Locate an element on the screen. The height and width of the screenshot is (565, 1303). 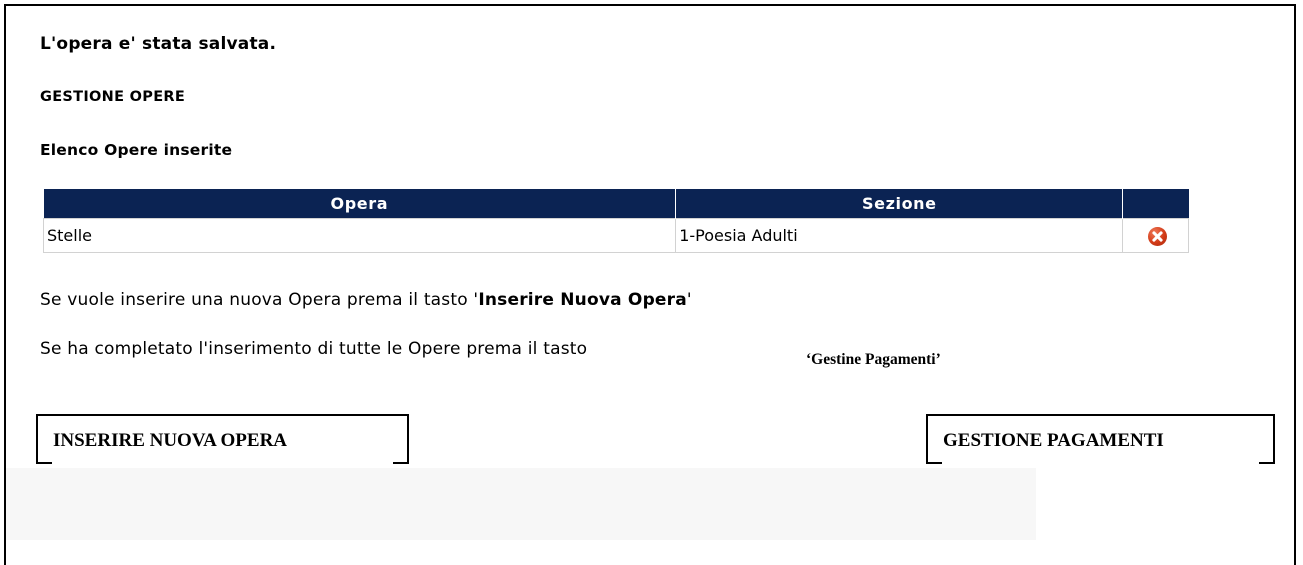
cell-actions is located at coordinates (1155, 235).